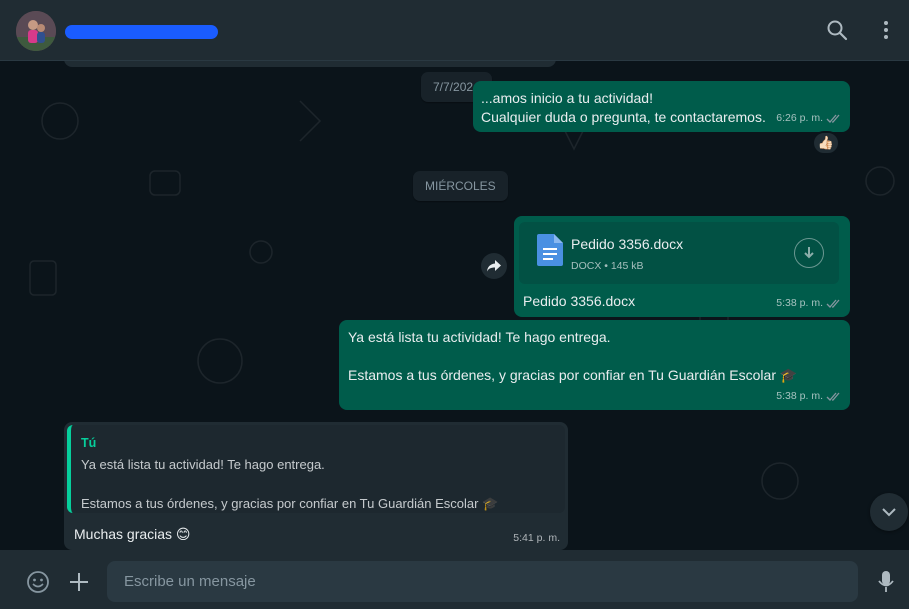  I want to click on scroll-to-bottom-button, so click(889, 512).